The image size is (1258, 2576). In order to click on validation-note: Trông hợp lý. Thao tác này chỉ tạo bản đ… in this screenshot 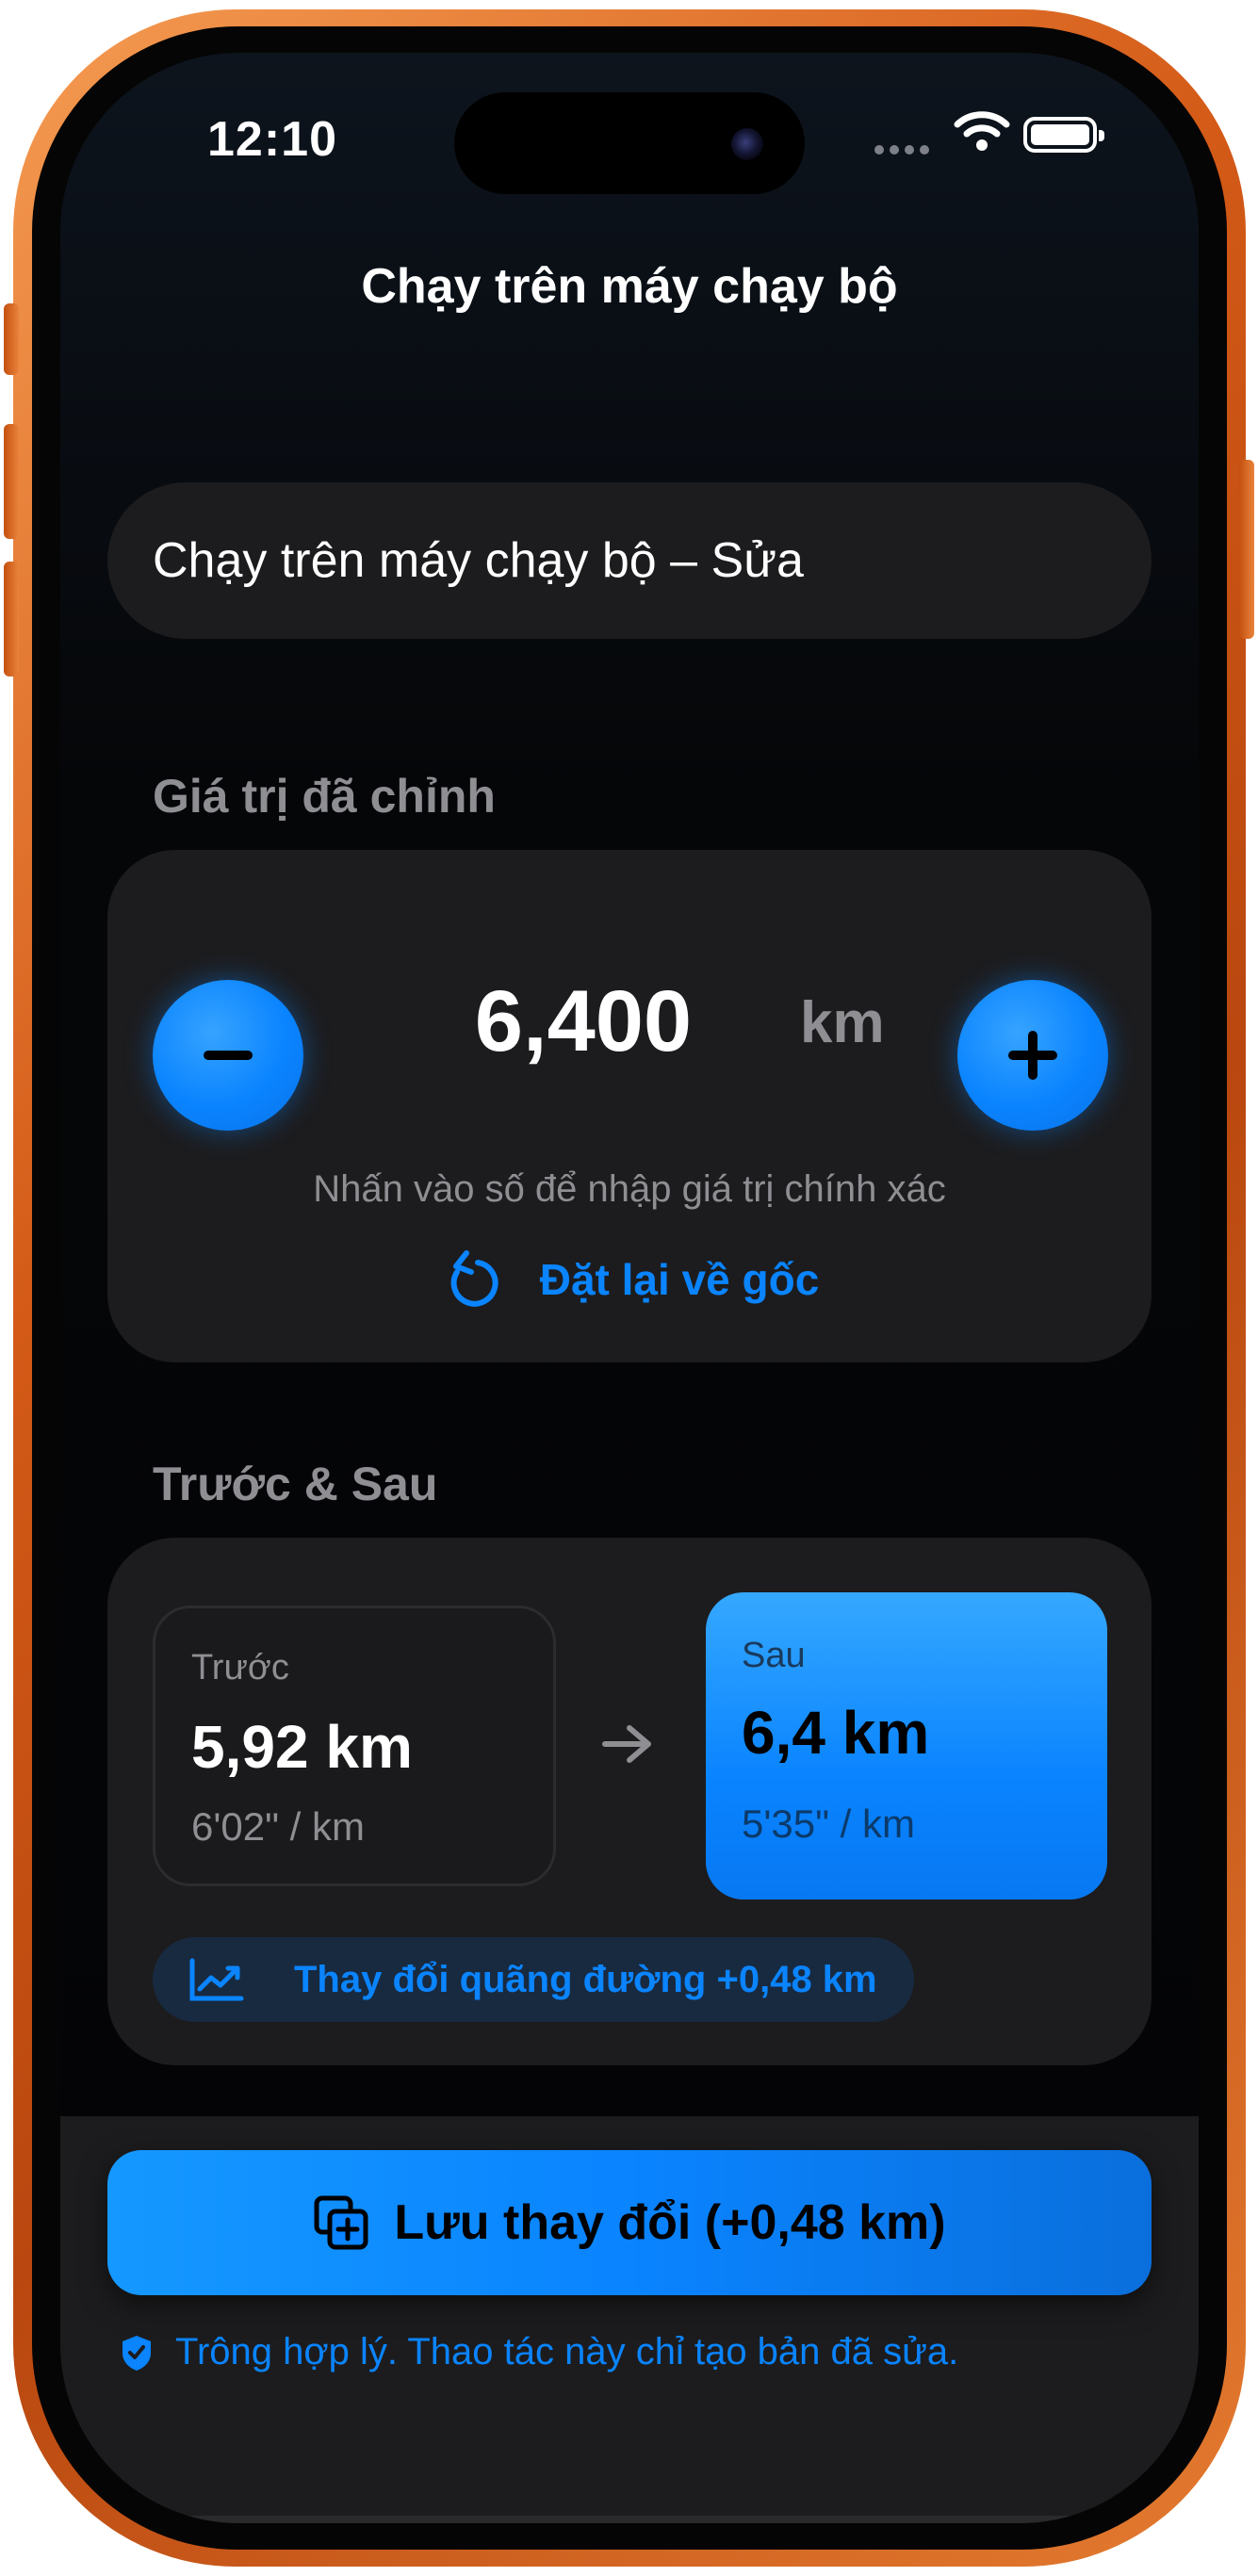, I will do `click(539, 2352)`.